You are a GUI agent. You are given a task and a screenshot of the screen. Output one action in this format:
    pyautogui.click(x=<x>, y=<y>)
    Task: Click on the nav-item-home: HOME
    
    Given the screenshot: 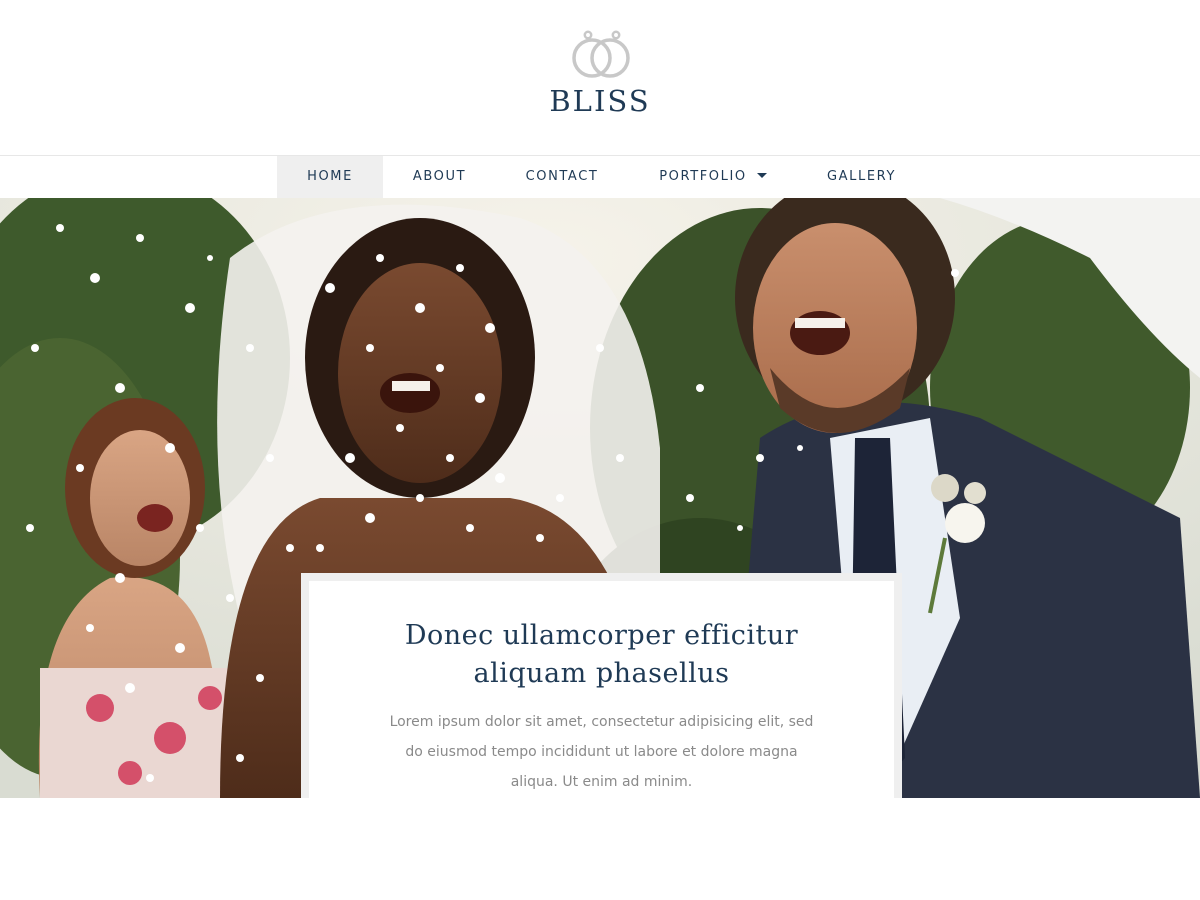 What is the action you would take?
    pyautogui.click(x=330, y=177)
    